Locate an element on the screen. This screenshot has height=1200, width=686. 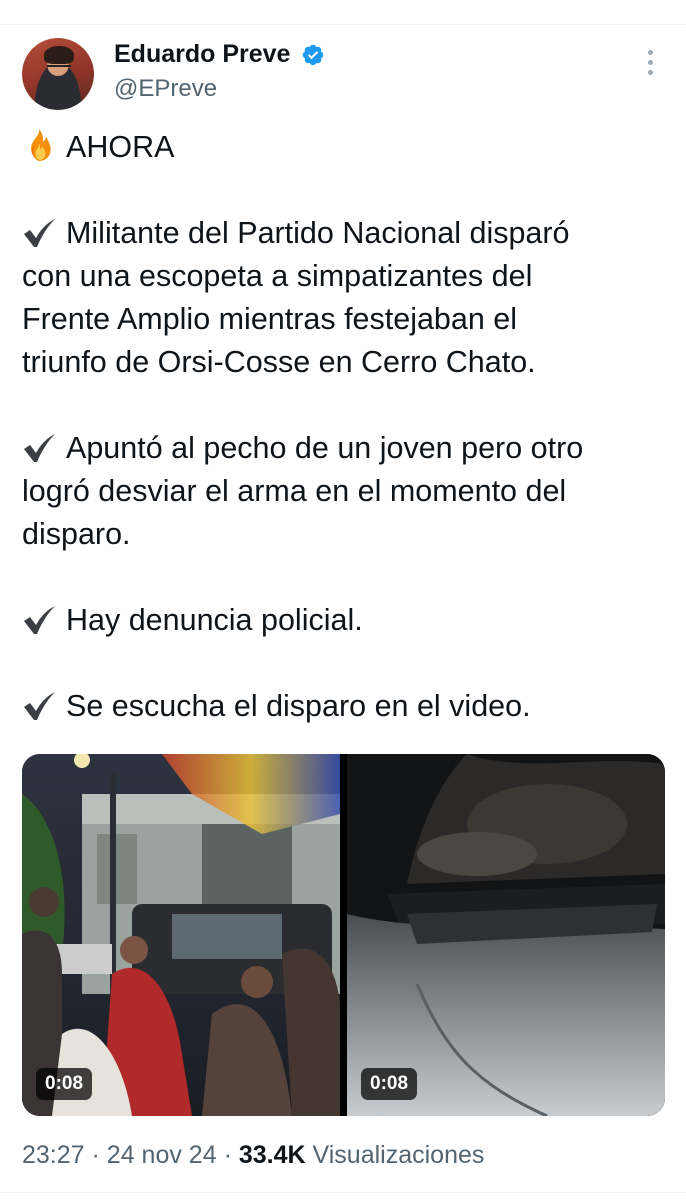
author-names: Eduardo Preve @EPreve is located at coordinates (219, 71).